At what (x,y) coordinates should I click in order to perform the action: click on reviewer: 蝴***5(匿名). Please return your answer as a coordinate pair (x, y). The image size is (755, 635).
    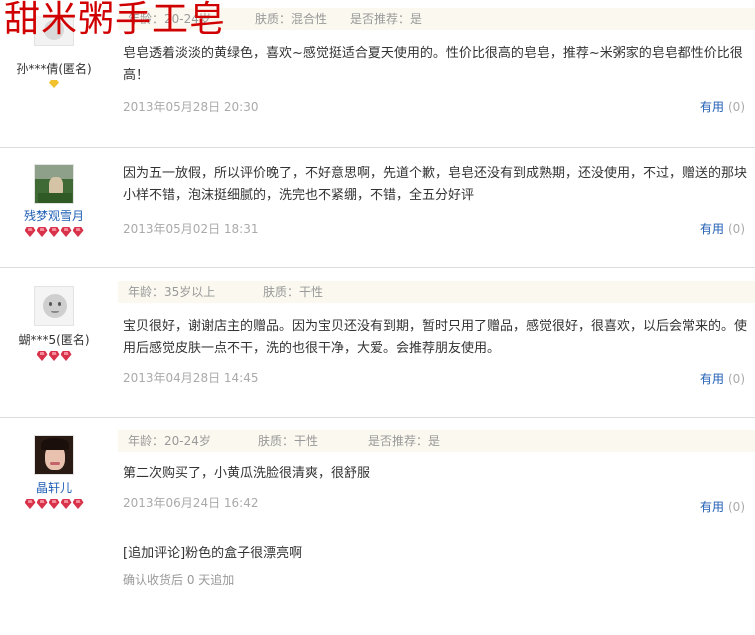
    Looking at the image, I should click on (54, 324).